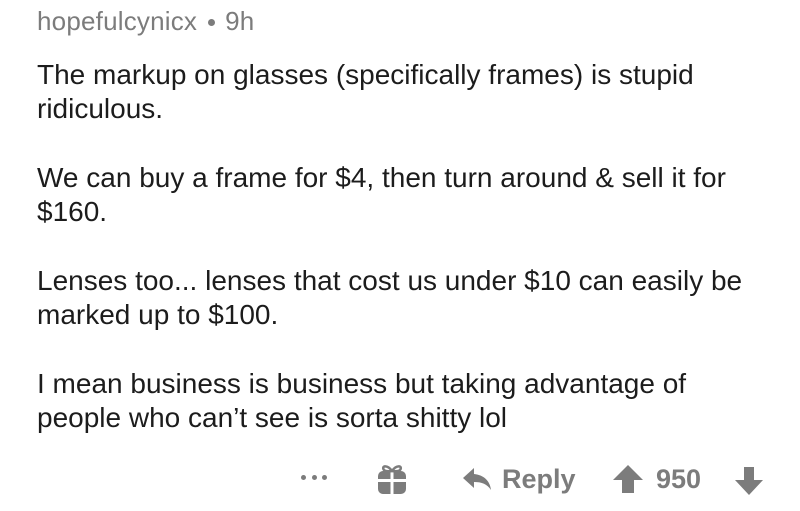 The height and width of the screenshot is (511, 800). What do you see at coordinates (240, 21) in the screenshot?
I see `comment-age: 9h` at bounding box center [240, 21].